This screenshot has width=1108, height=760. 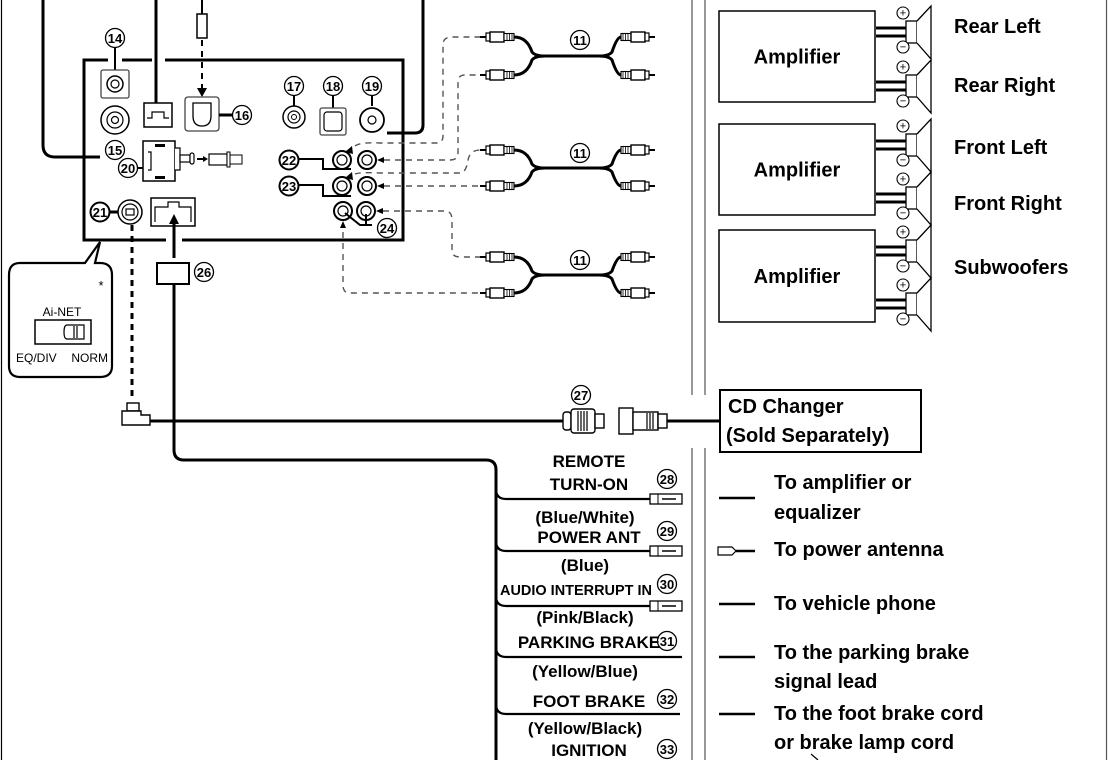 I want to click on antenna-plug-icon, so click(x=736, y=551).